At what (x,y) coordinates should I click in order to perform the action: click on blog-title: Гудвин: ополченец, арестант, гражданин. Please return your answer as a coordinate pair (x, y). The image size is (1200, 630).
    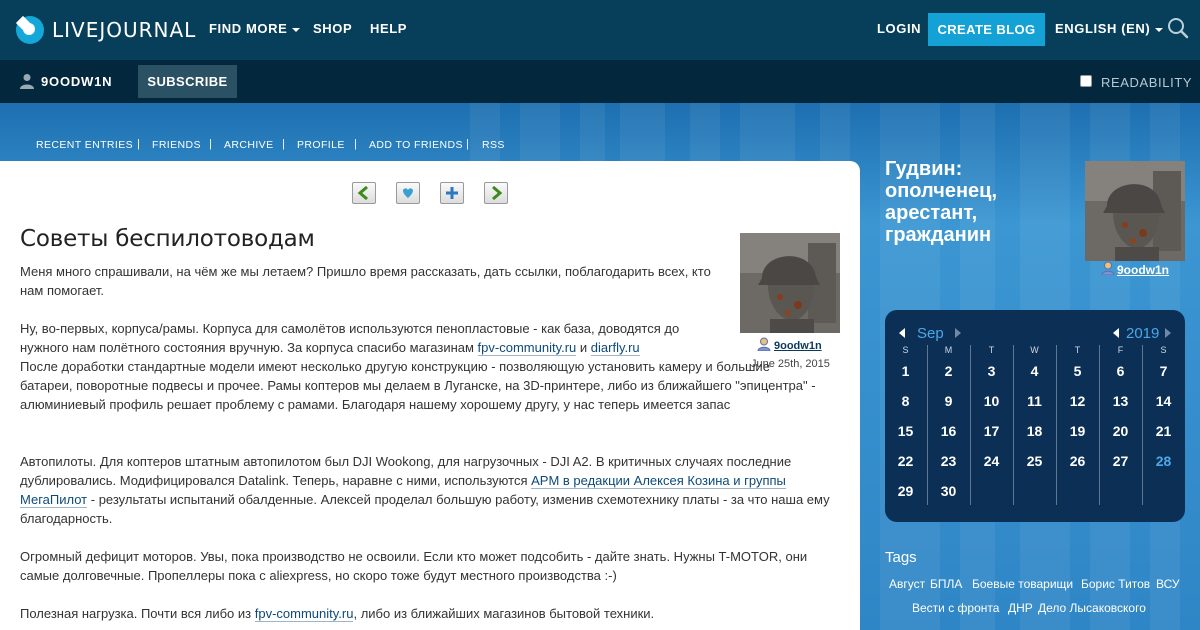
    Looking at the image, I should click on (941, 202).